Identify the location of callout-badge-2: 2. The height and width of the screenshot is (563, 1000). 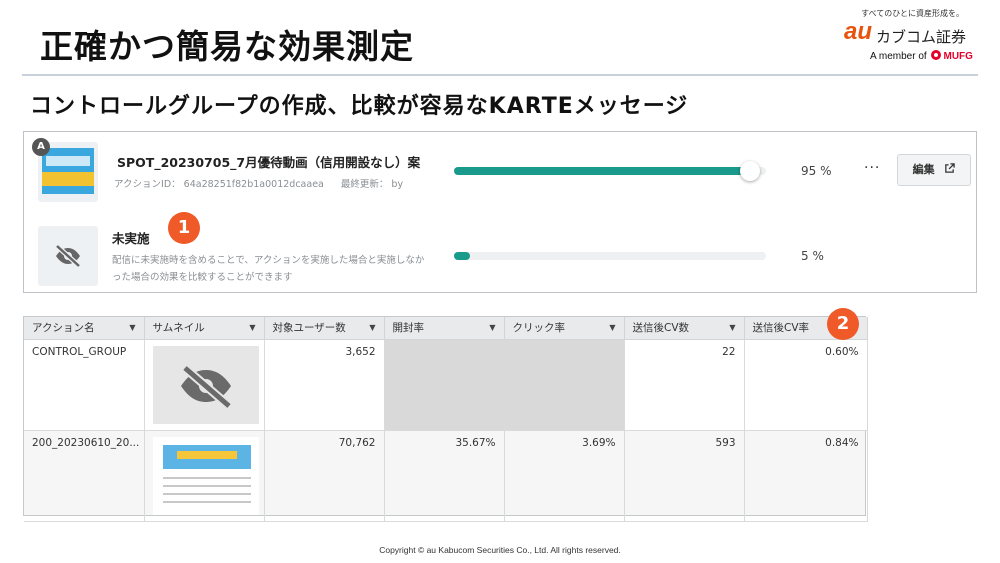
(843, 324).